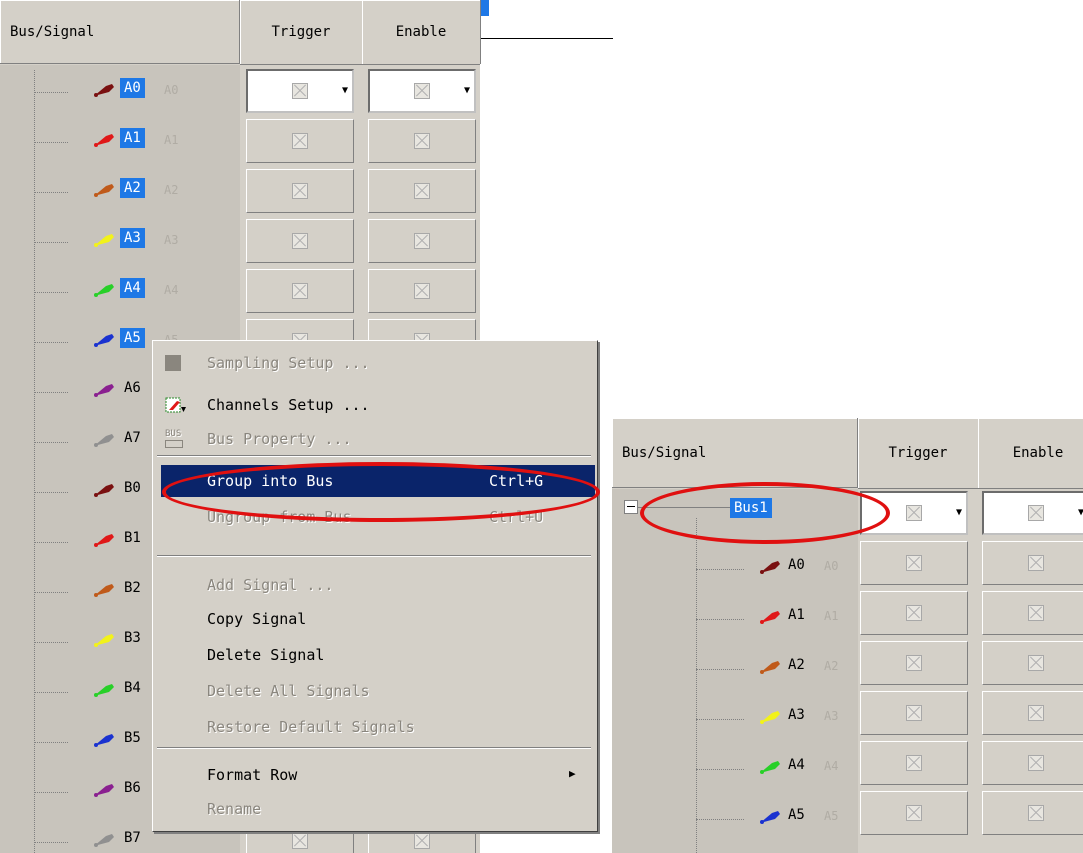 The height and width of the screenshot is (853, 1083). What do you see at coordinates (375, 775) in the screenshot?
I see `menu-item-format-row: Format Row ▶` at bounding box center [375, 775].